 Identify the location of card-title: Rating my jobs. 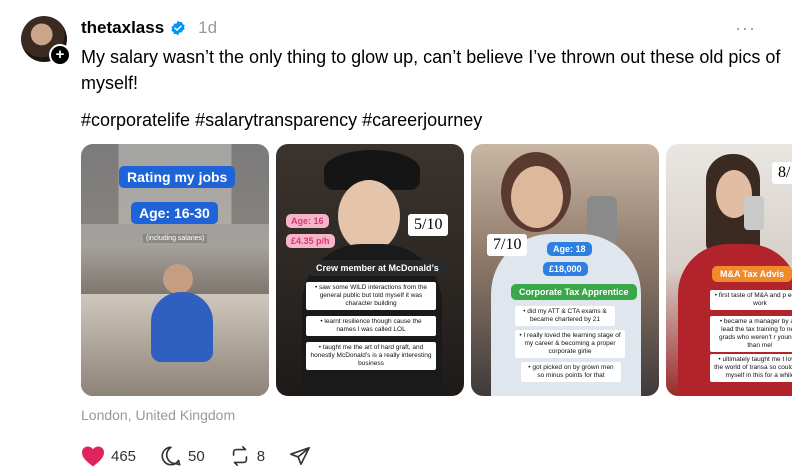
(177, 177).